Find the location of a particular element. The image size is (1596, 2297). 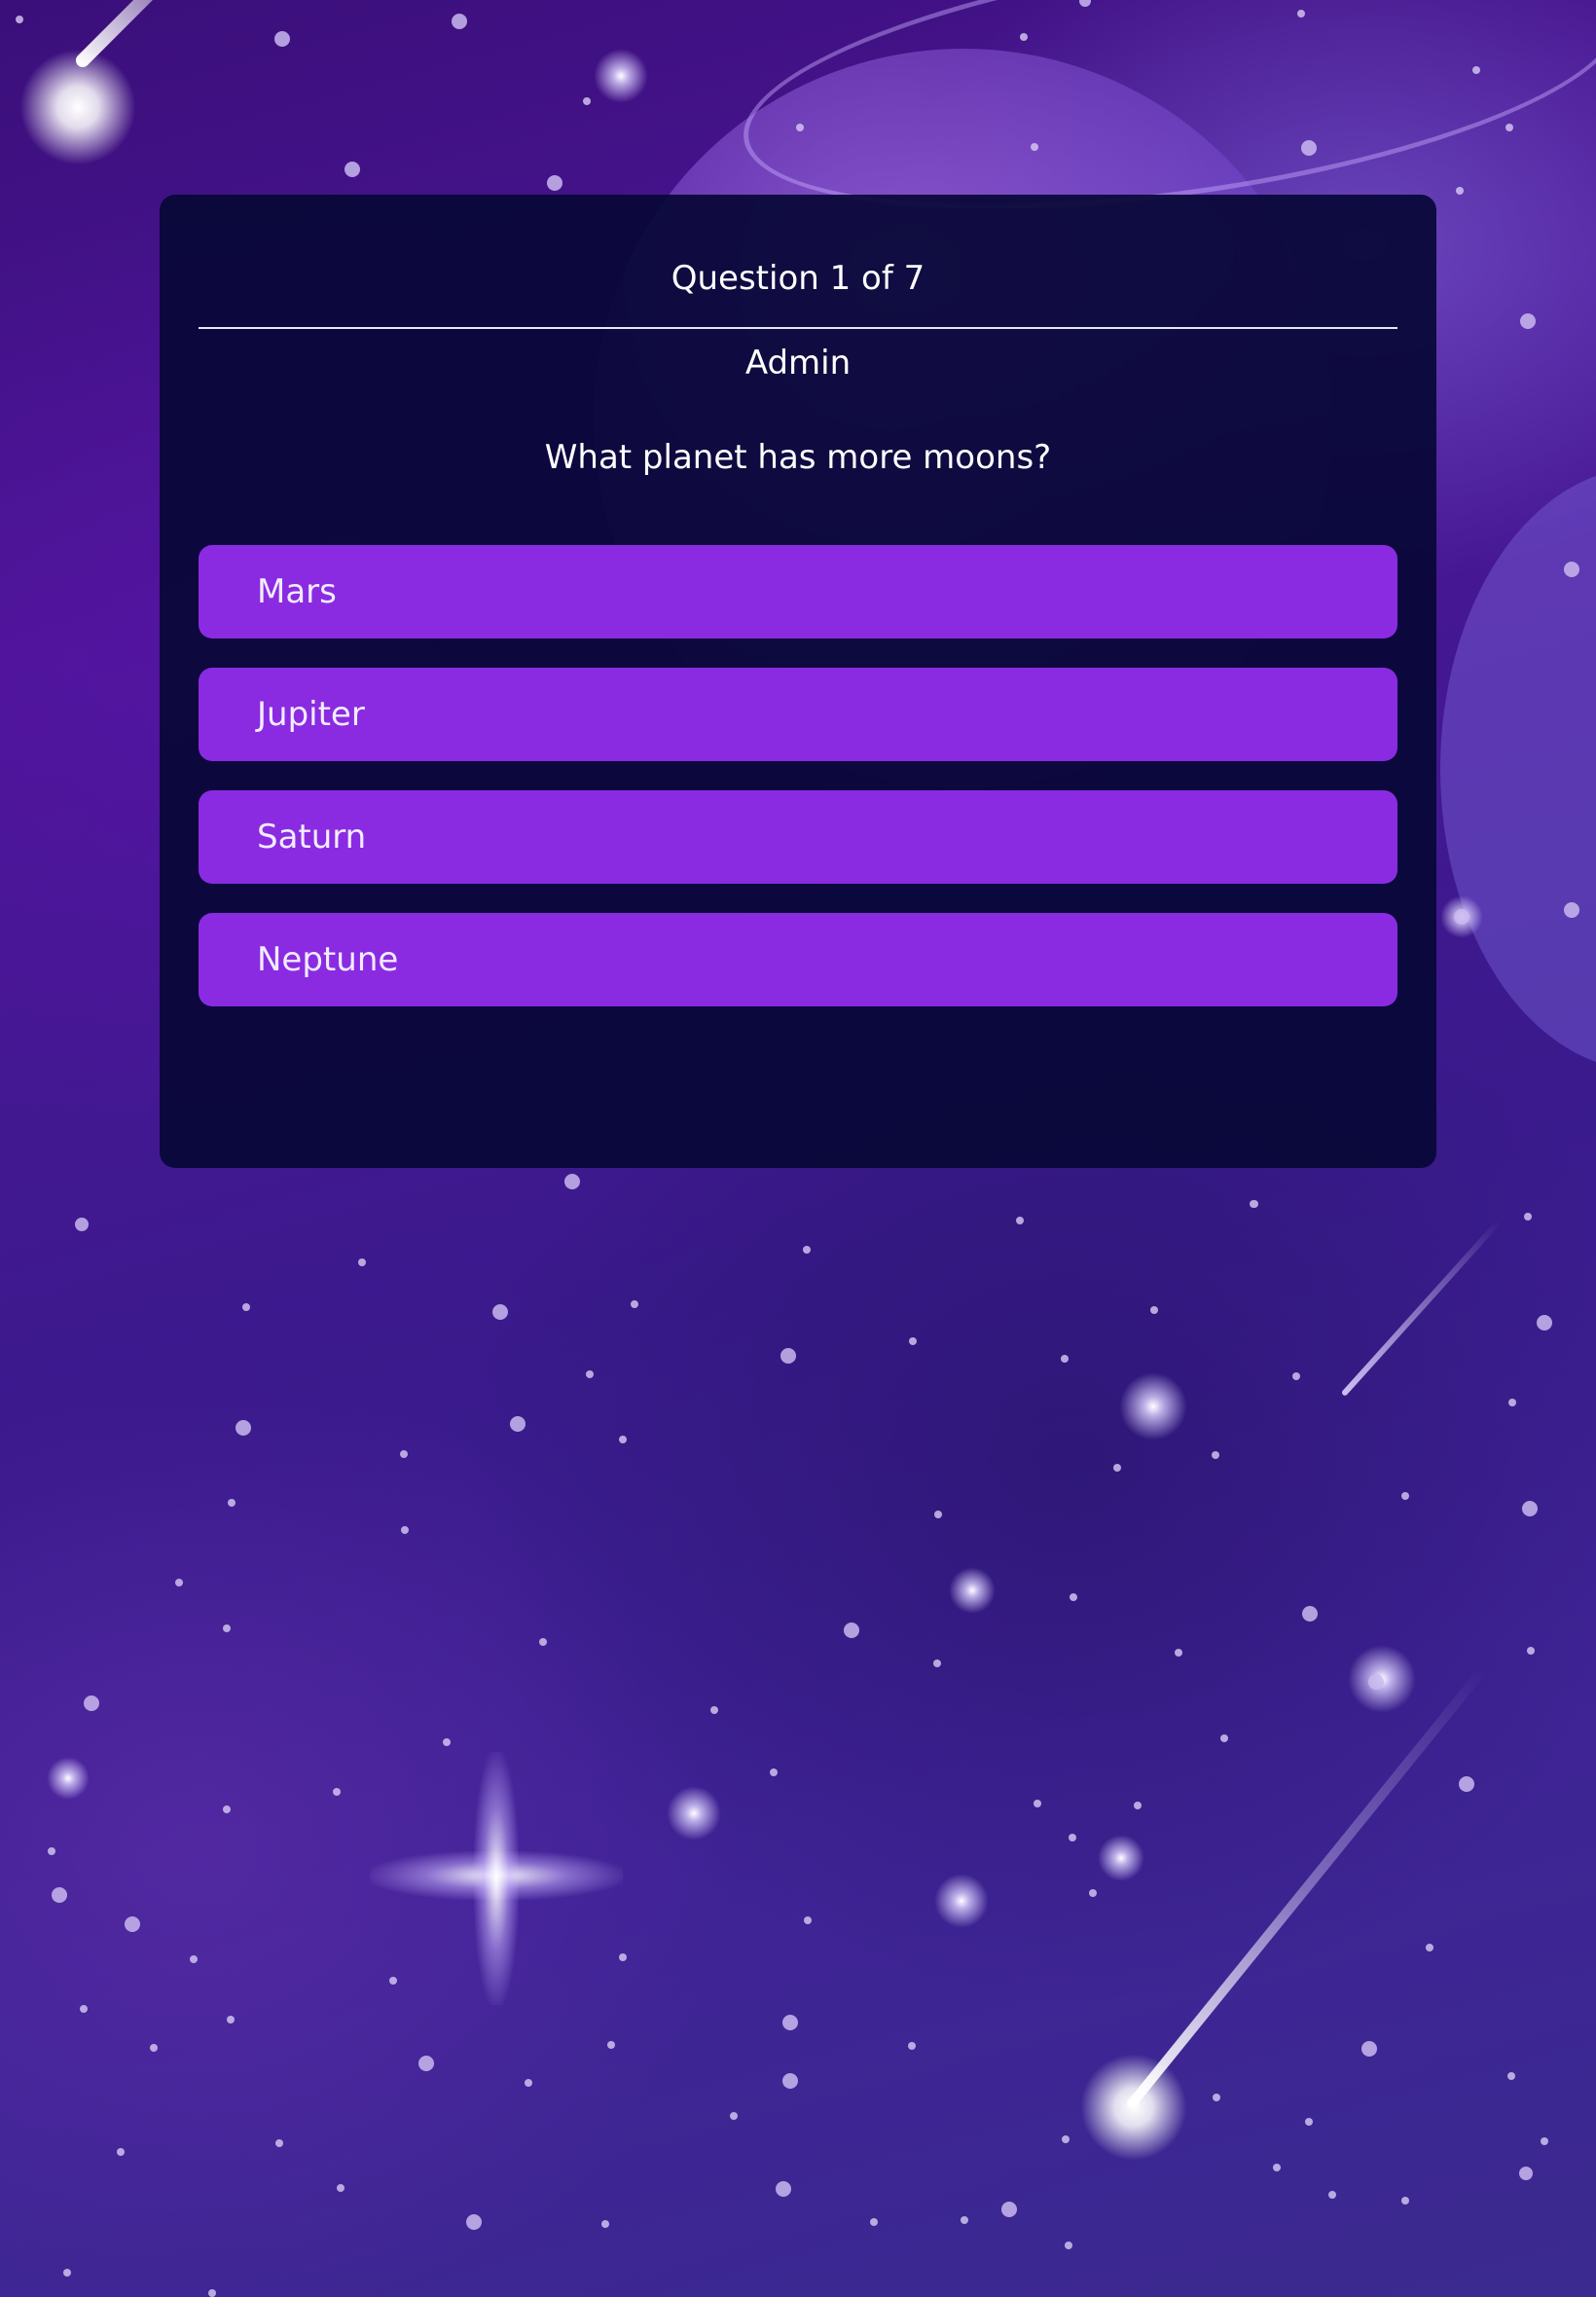

quiz-author: Admin is located at coordinates (798, 363).